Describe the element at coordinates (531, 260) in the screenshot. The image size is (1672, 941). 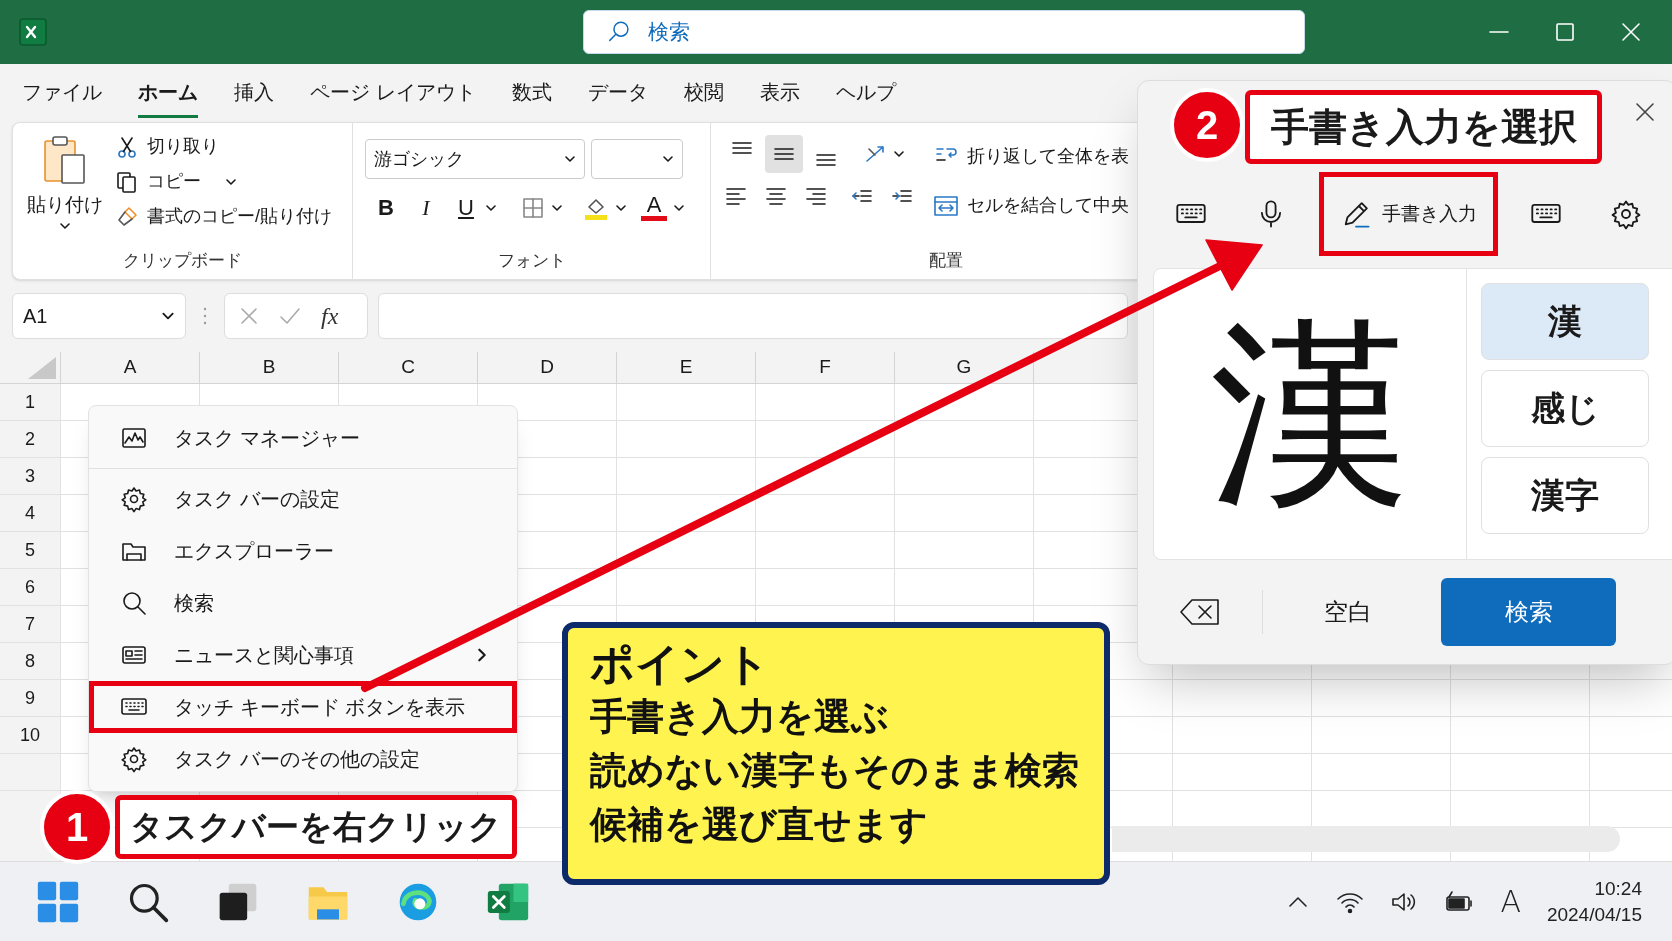
I see `group-label: フォント` at that location.